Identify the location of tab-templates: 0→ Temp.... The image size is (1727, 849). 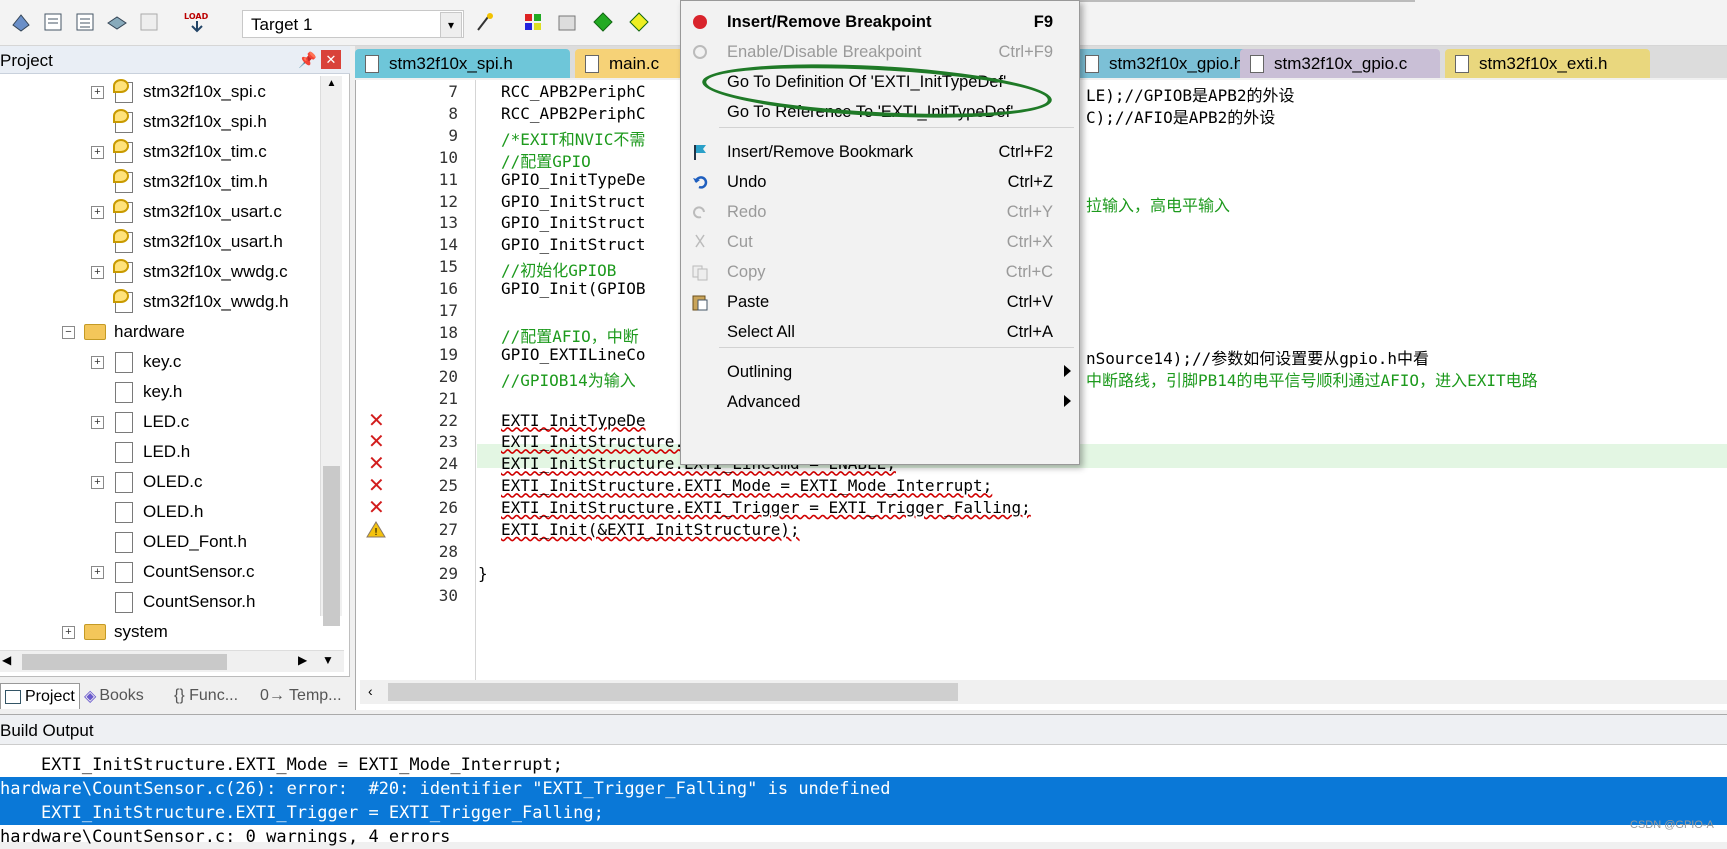
(301, 696).